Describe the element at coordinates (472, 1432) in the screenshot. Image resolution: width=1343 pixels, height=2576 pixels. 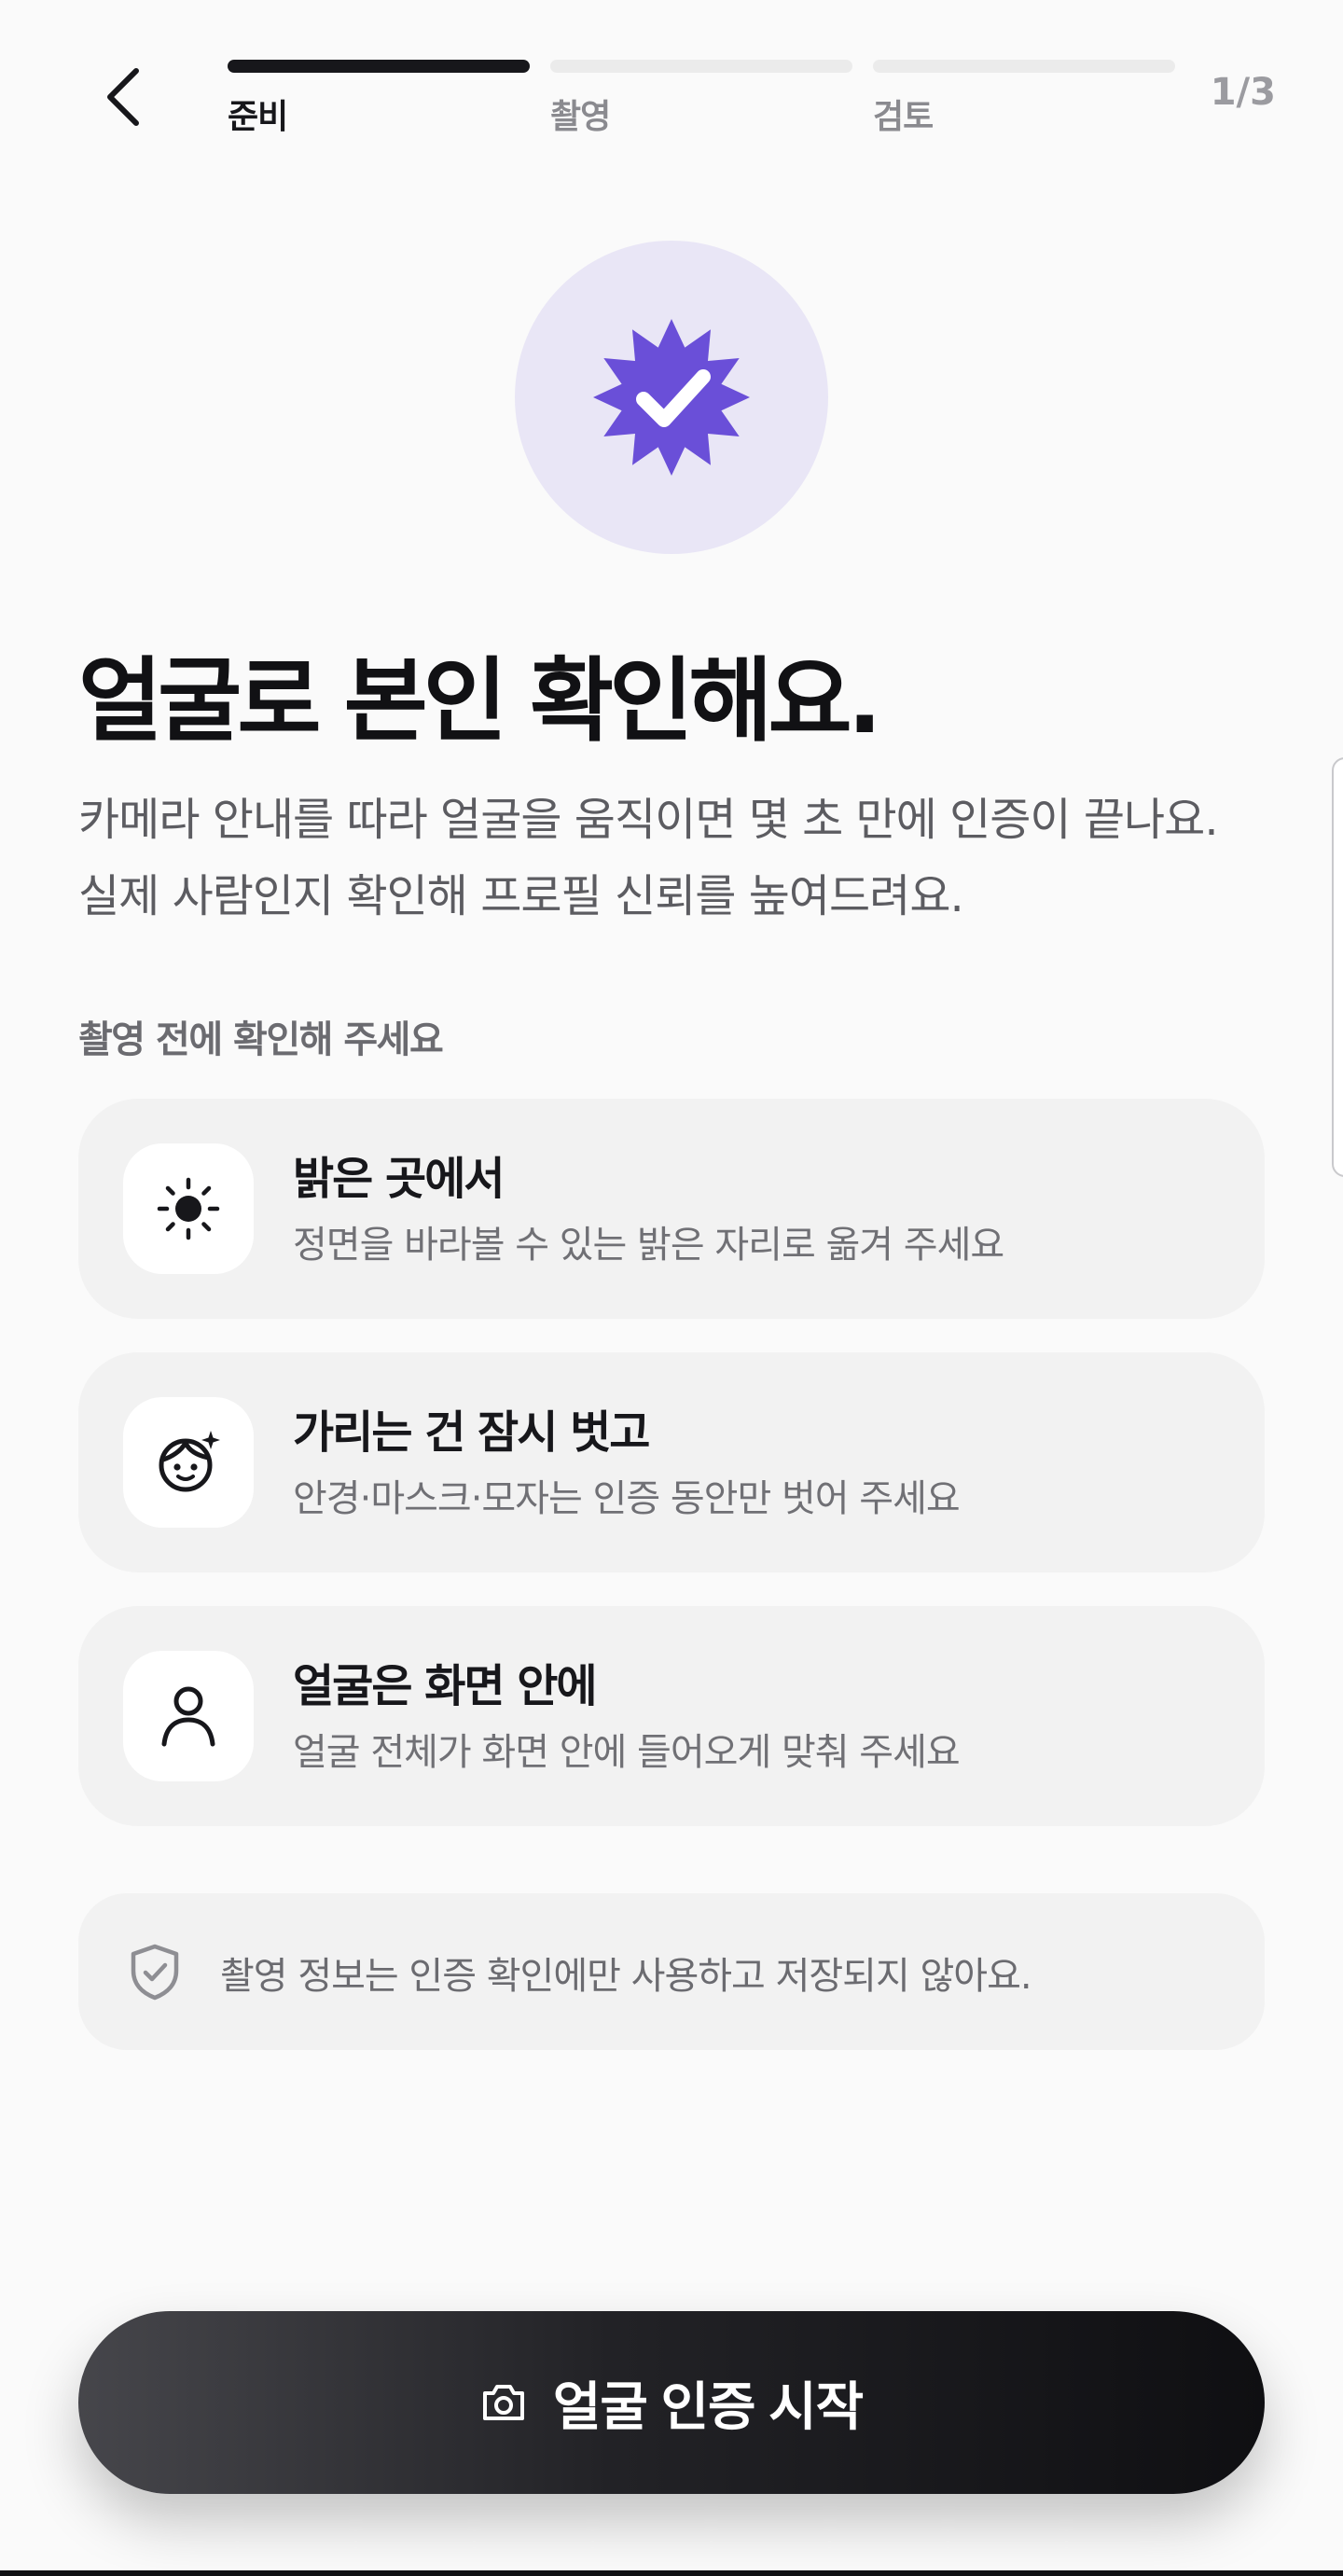
I see `checklist-item-title: 가리는 건 잠시 벗고` at that location.